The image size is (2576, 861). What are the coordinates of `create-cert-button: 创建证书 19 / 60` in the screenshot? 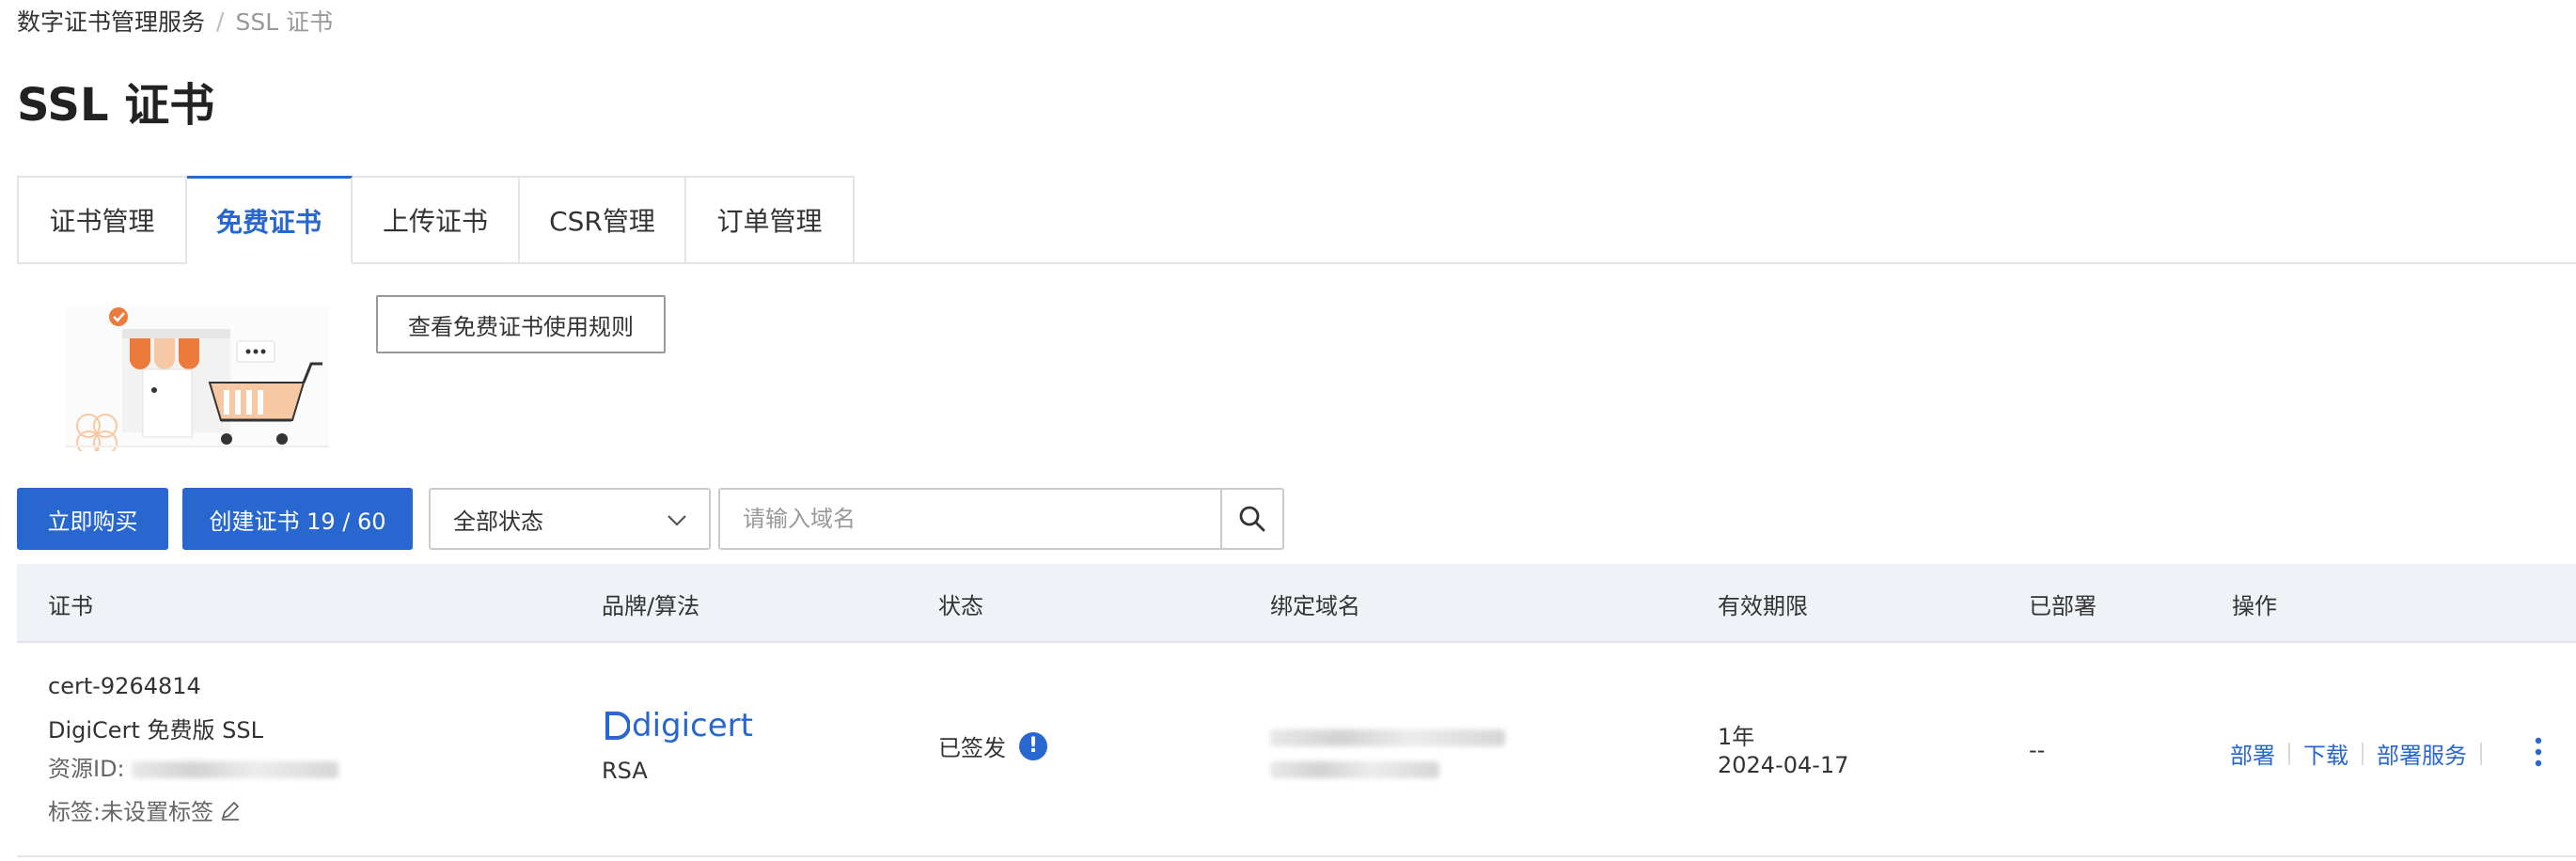 It's located at (298, 519).